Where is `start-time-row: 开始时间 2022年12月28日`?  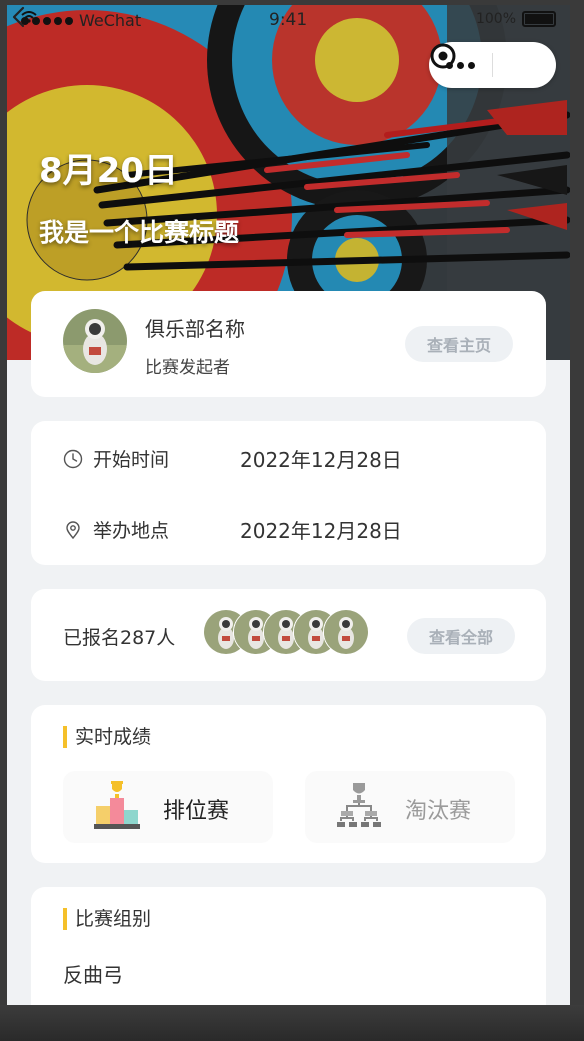 start-time-row: 开始时间 2022年12月28日 is located at coordinates (232, 458).